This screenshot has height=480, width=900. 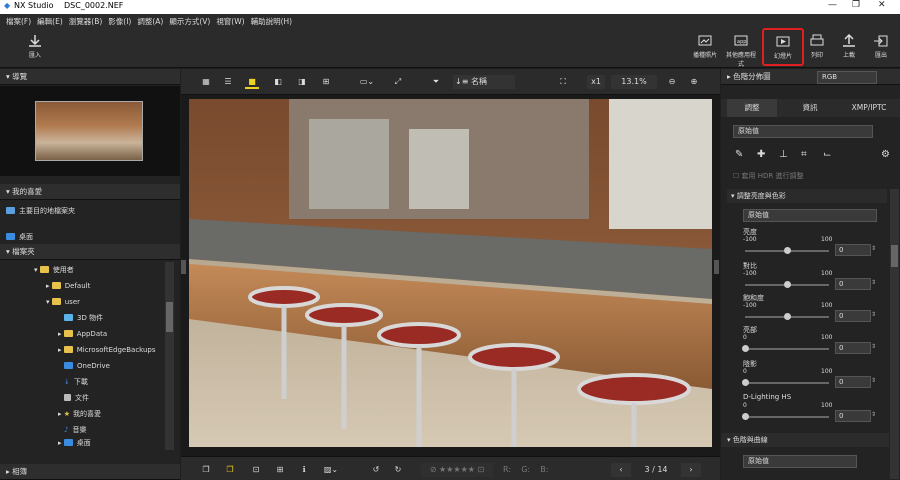 What do you see at coordinates (35, 48) in the screenshot?
I see `import-button: 匯入` at bounding box center [35, 48].